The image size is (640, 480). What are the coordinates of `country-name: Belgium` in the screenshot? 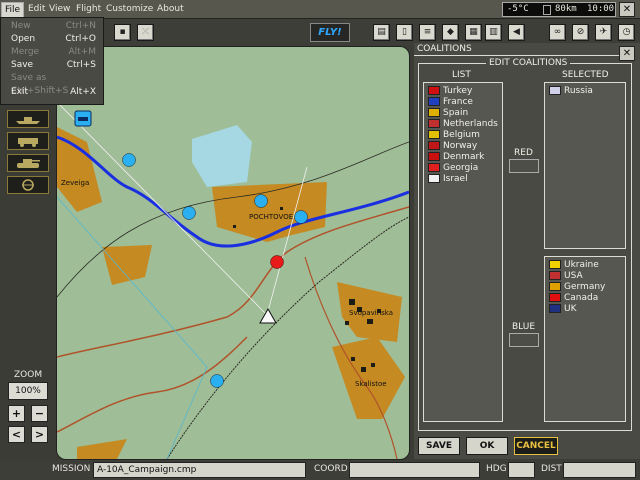 It's located at (461, 135).